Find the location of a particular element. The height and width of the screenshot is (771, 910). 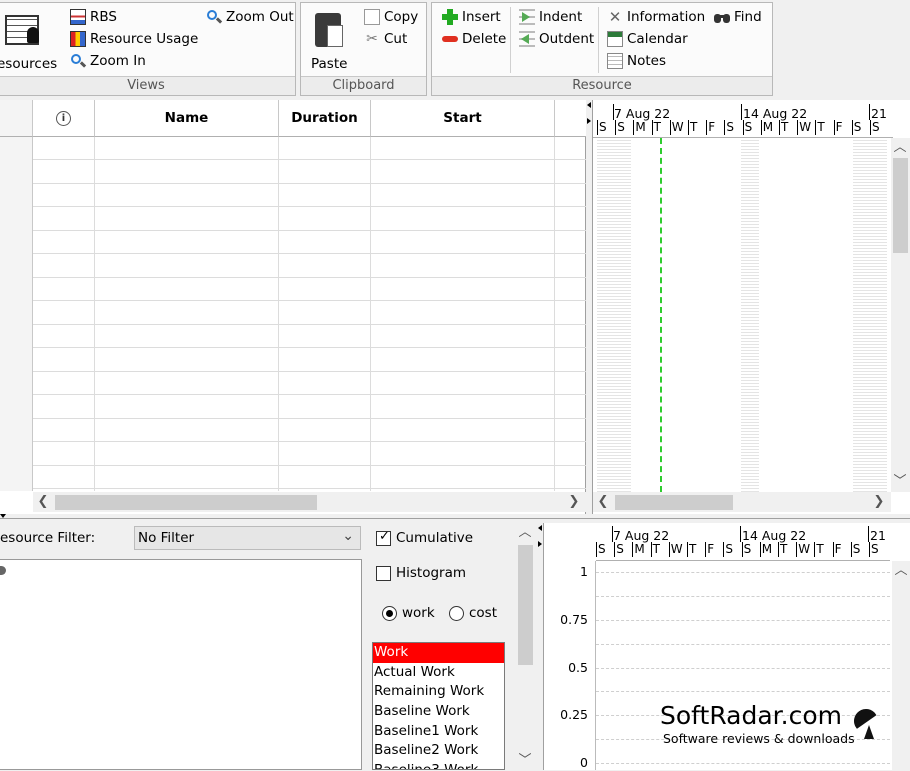

copy-button: Copy is located at coordinates (391, 17).